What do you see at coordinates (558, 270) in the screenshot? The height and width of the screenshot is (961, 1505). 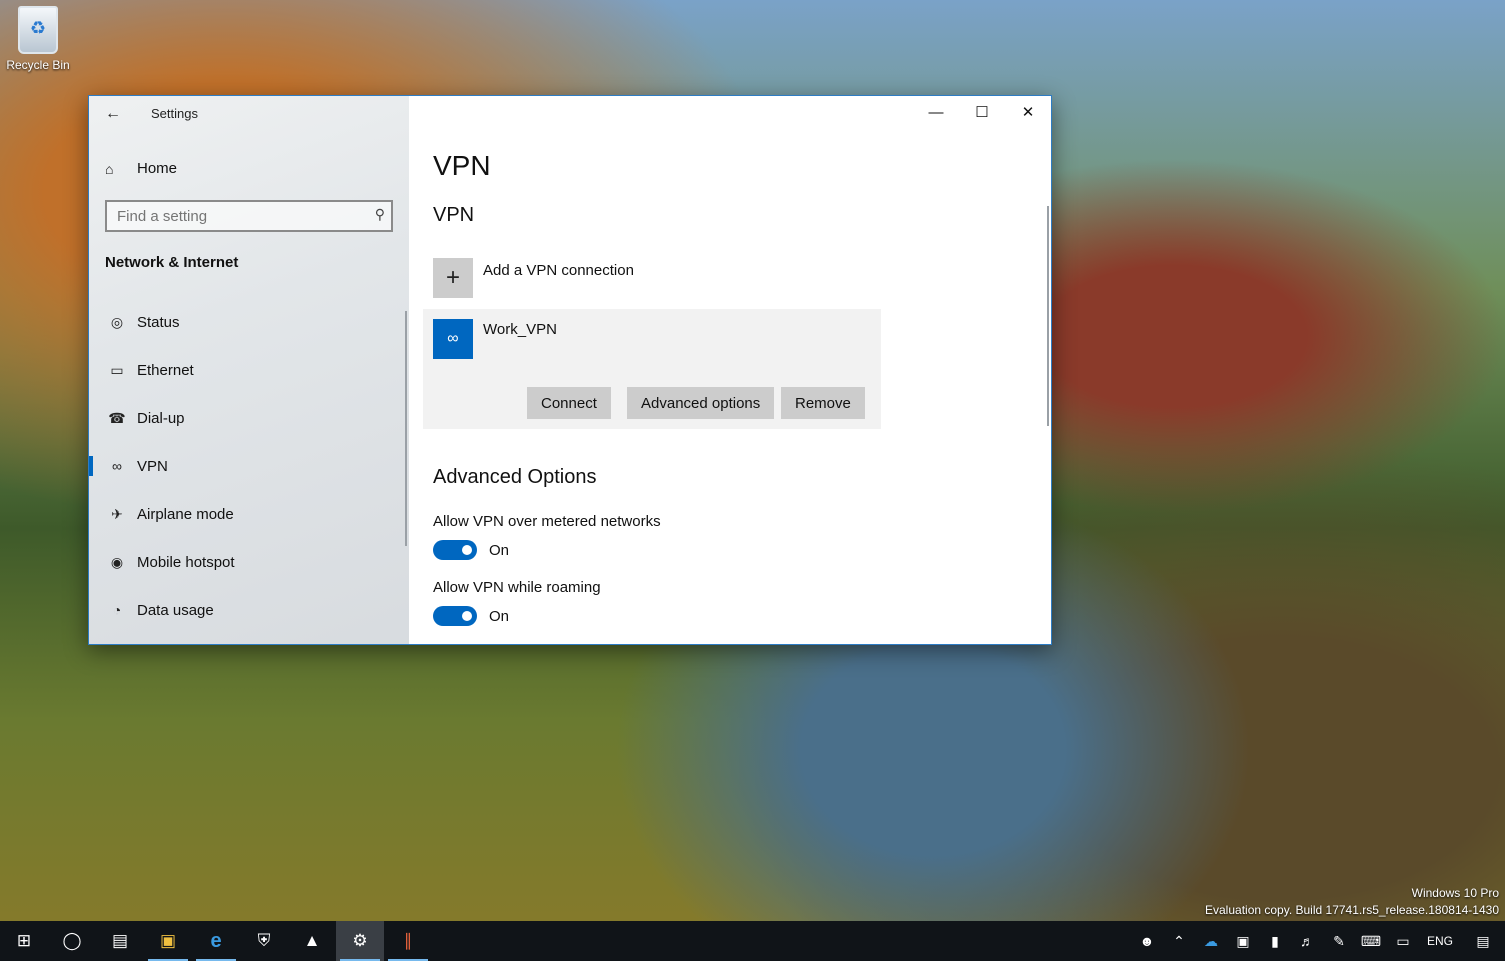 I see `add-vpn-label: Add a VPN connection` at bounding box center [558, 270].